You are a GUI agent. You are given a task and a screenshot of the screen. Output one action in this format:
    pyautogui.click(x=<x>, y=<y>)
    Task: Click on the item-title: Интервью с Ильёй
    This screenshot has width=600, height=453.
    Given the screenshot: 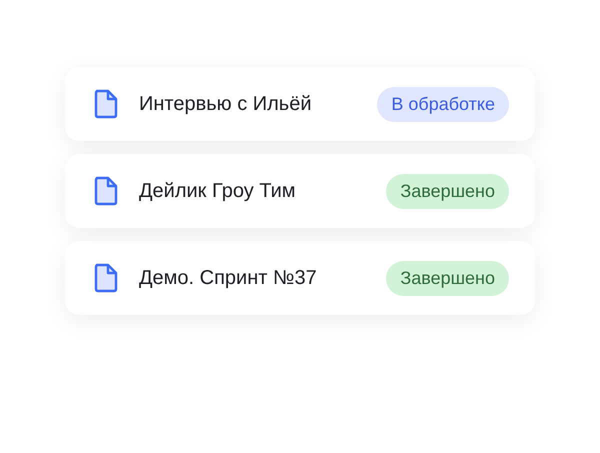 What is the action you would take?
    pyautogui.click(x=226, y=104)
    